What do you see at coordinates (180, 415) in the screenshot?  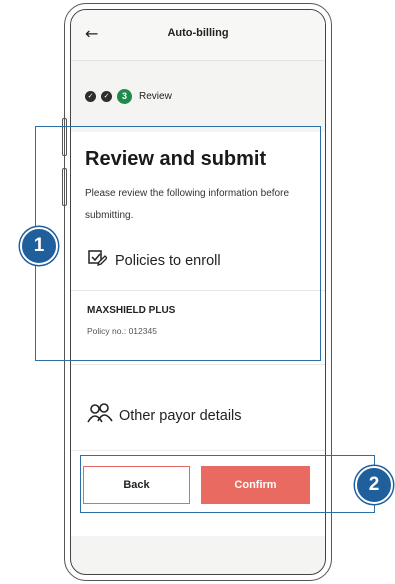 I see `payor-heading: Other payor details` at bounding box center [180, 415].